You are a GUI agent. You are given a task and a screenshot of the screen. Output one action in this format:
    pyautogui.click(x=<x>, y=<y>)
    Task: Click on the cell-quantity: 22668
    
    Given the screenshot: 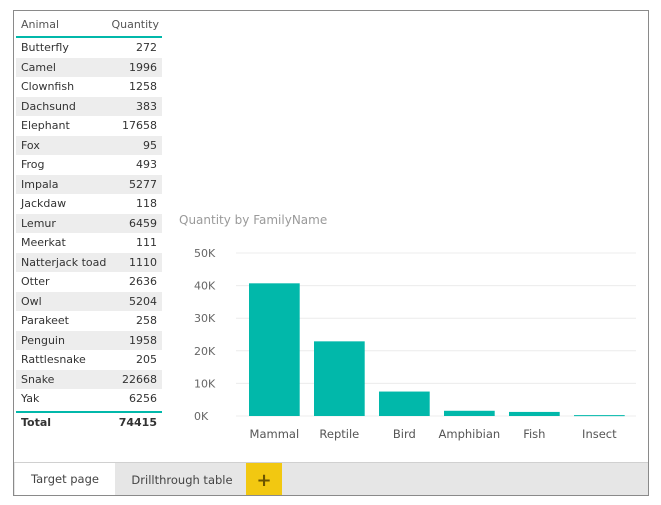 What is the action you would take?
    pyautogui.click(x=139, y=379)
    